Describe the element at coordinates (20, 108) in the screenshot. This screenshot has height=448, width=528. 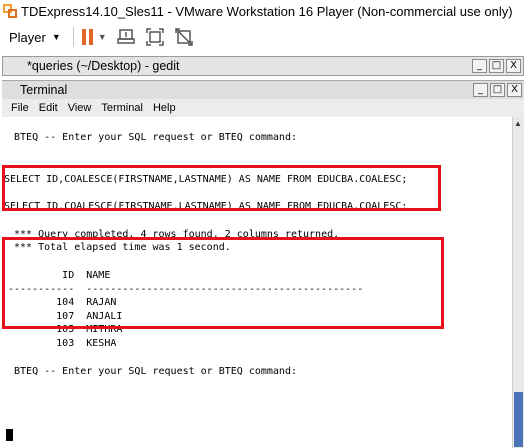
I see `menu-file: File` at that location.